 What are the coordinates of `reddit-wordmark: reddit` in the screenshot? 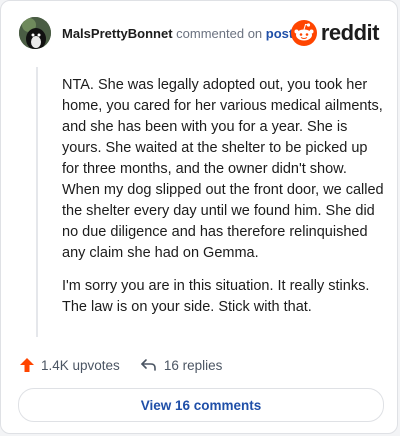 It's located at (350, 32).